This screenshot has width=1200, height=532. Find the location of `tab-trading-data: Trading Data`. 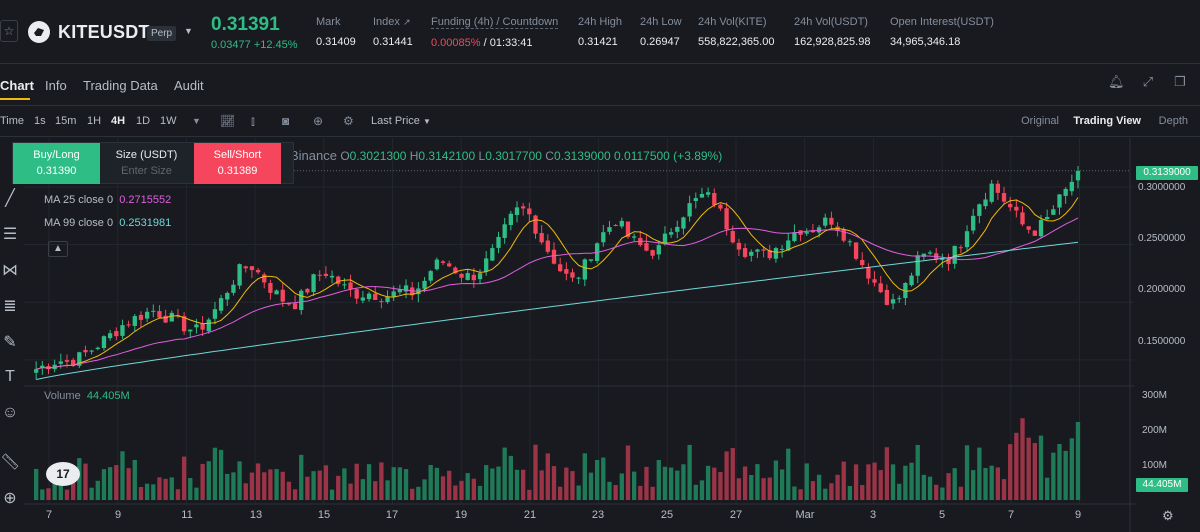

tab-trading-data: Trading Data is located at coordinates (120, 85).